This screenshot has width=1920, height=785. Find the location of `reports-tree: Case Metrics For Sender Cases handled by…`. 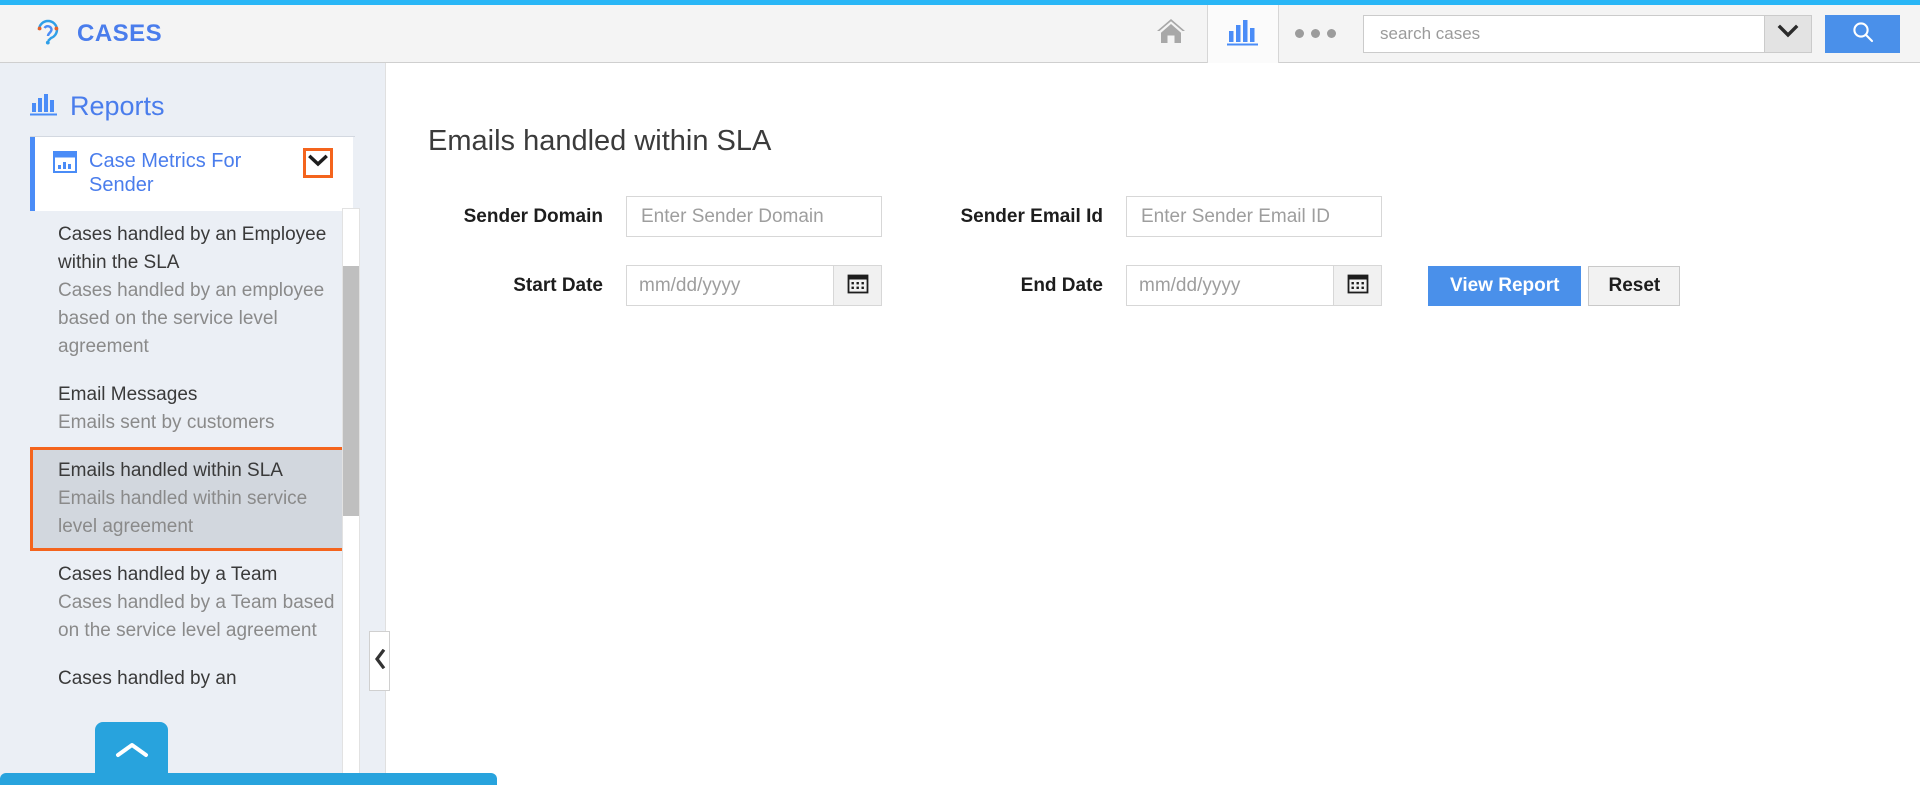

reports-tree: Case Metrics For Sender Cases handled by… is located at coordinates (192, 437).